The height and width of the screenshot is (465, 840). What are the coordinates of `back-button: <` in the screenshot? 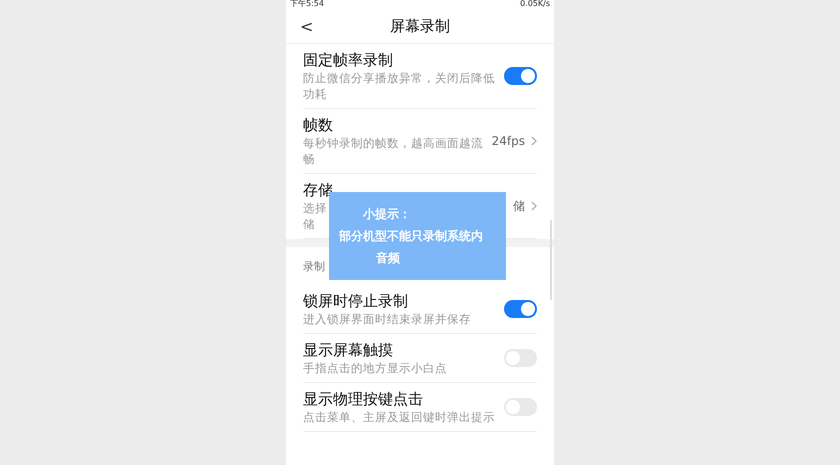 It's located at (307, 26).